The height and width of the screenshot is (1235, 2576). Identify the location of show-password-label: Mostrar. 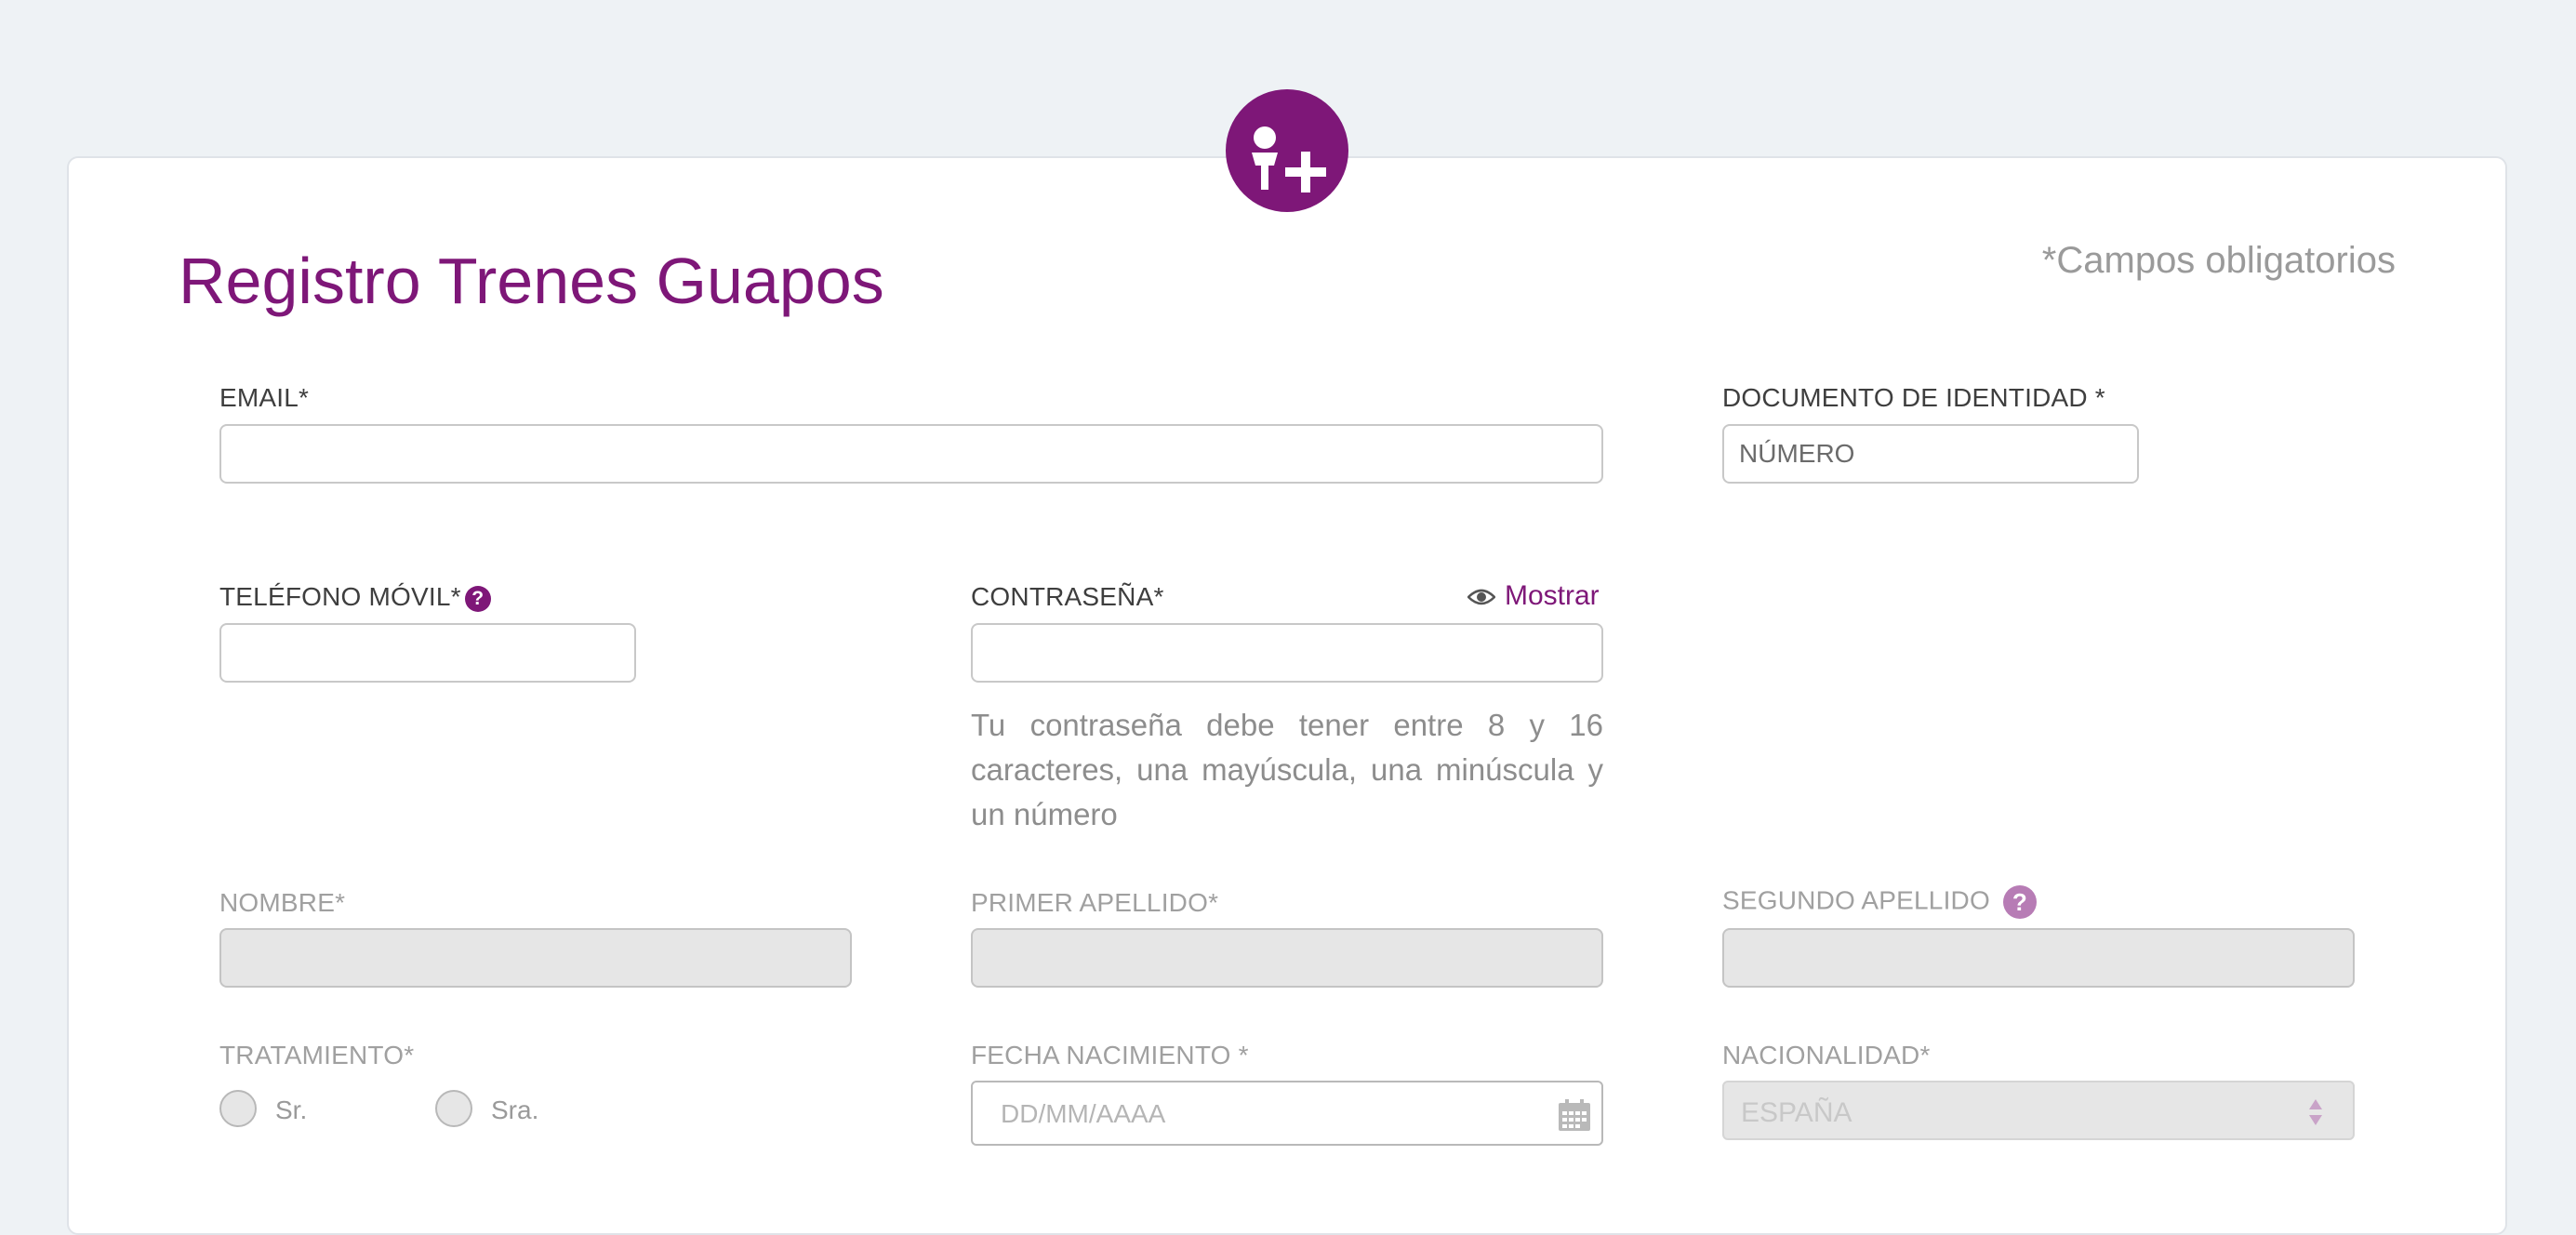
(1552, 595).